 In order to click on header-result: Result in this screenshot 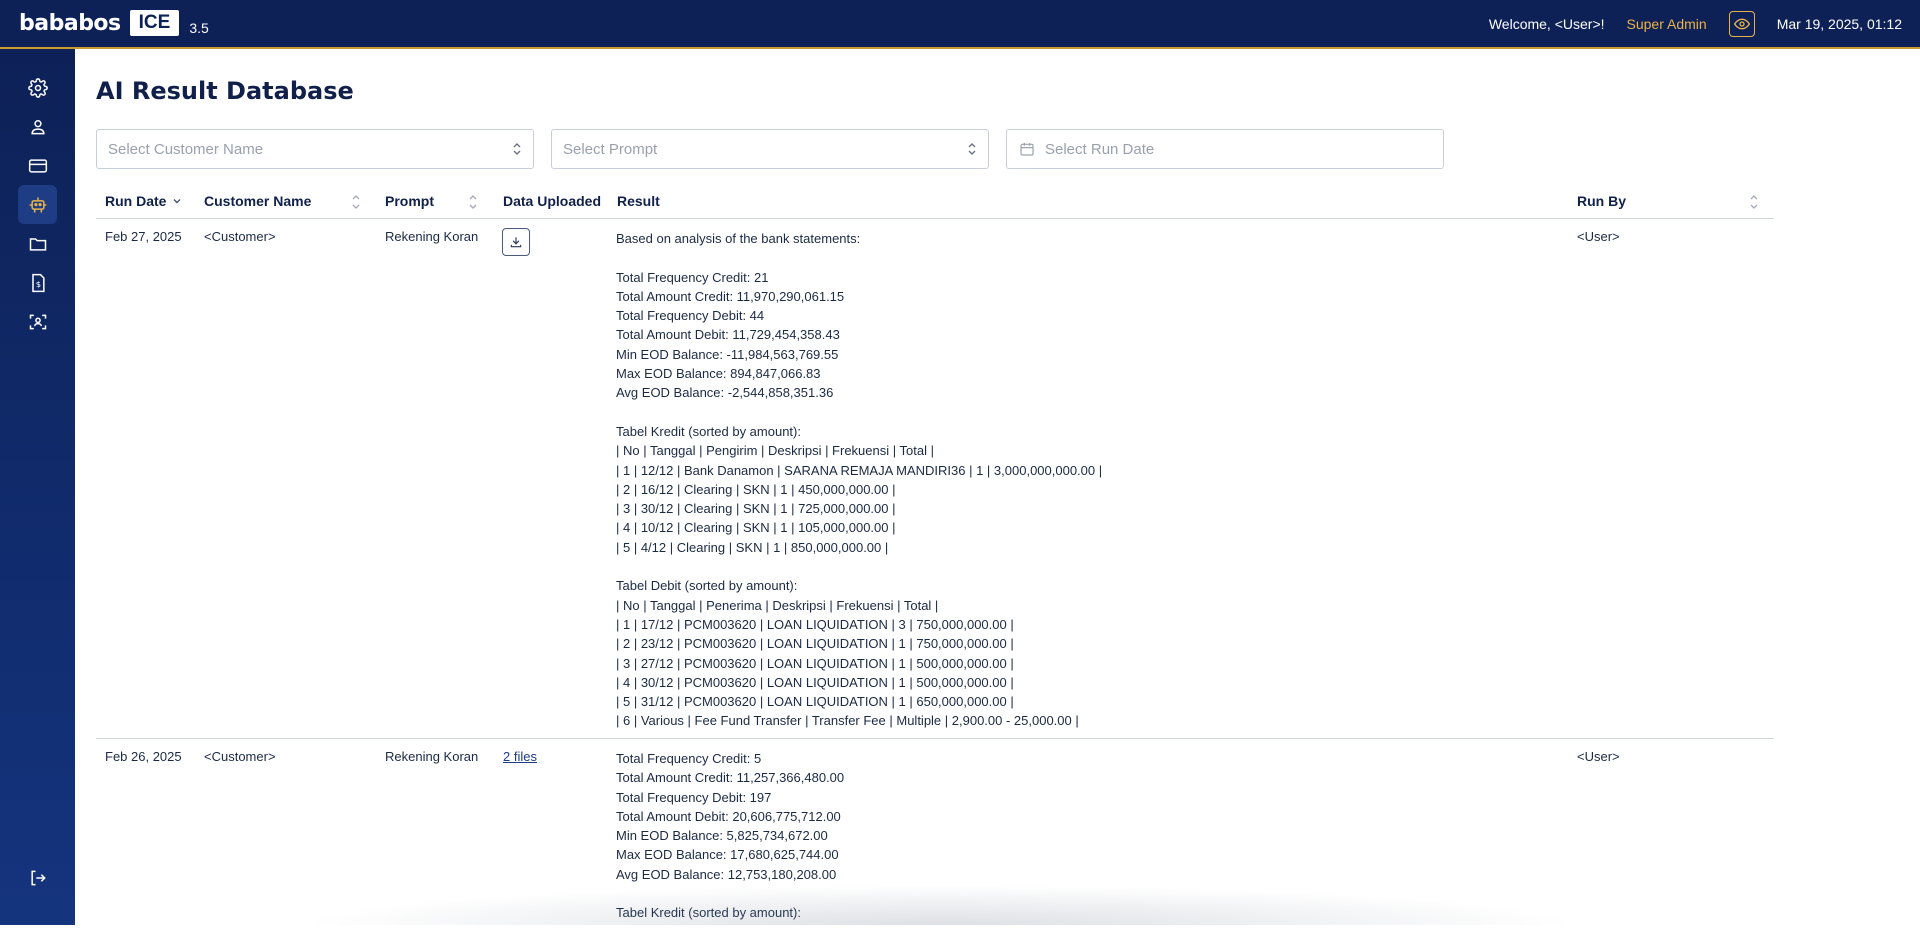, I will do `click(638, 201)`.